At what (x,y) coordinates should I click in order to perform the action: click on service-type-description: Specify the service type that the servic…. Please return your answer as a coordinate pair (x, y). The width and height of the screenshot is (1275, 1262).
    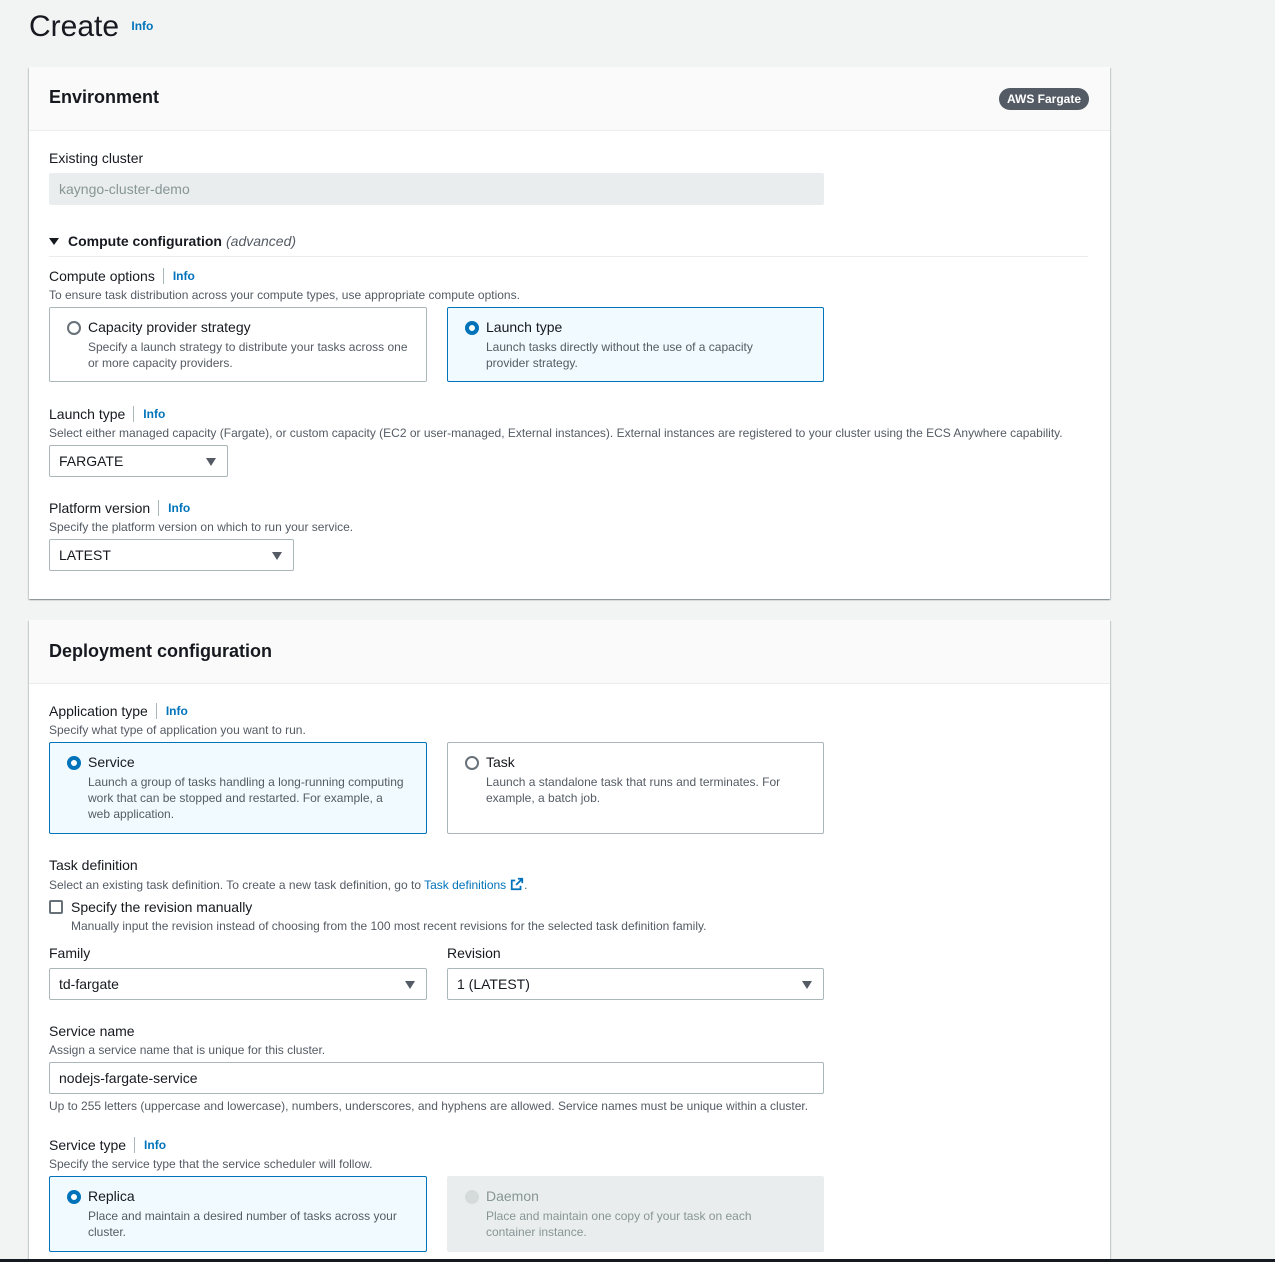
    Looking at the image, I should click on (211, 1164).